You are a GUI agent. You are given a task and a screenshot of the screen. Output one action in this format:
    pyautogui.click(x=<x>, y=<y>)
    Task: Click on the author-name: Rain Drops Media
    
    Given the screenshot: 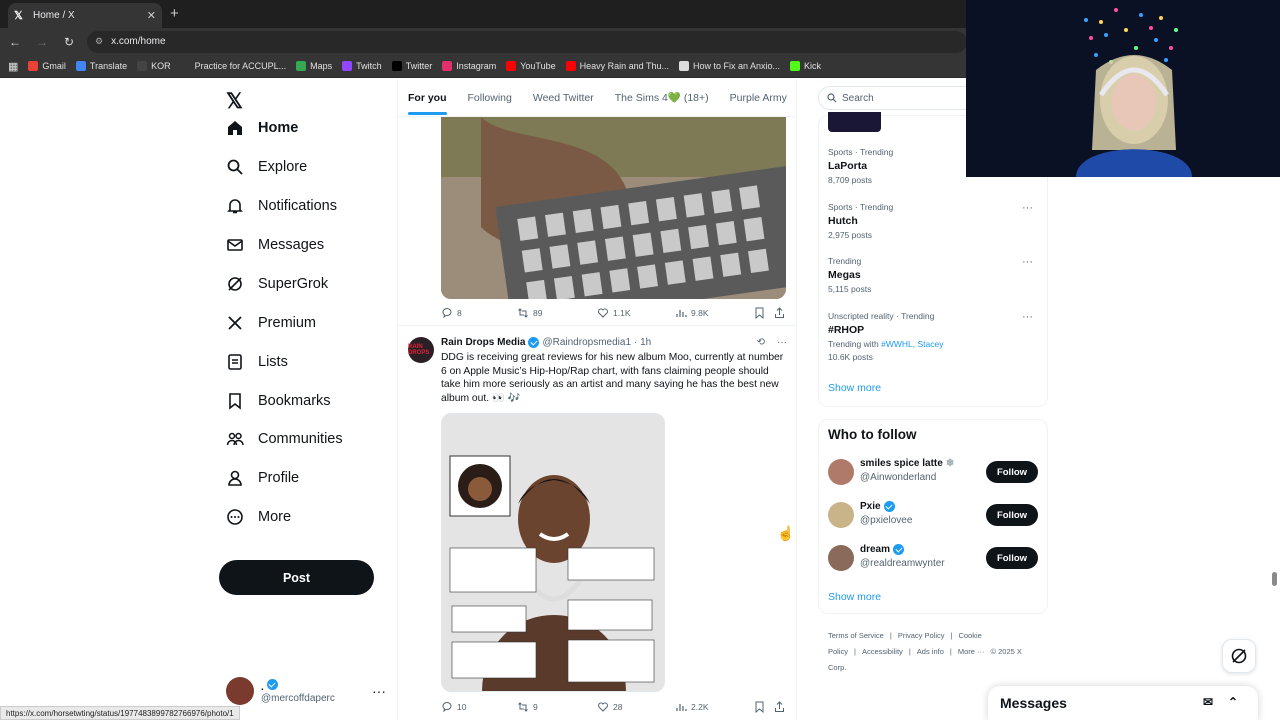 What is the action you would take?
    pyautogui.click(x=483, y=342)
    